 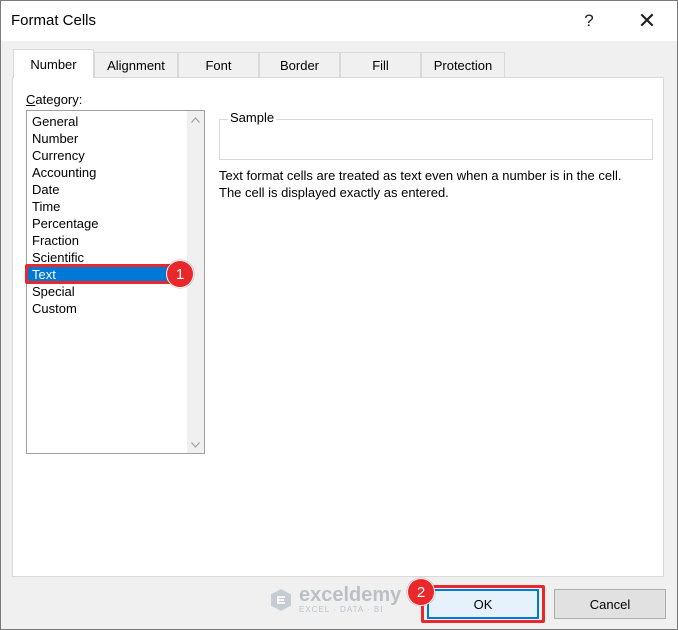 I want to click on ok-highlight-box, so click(x=483, y=604).